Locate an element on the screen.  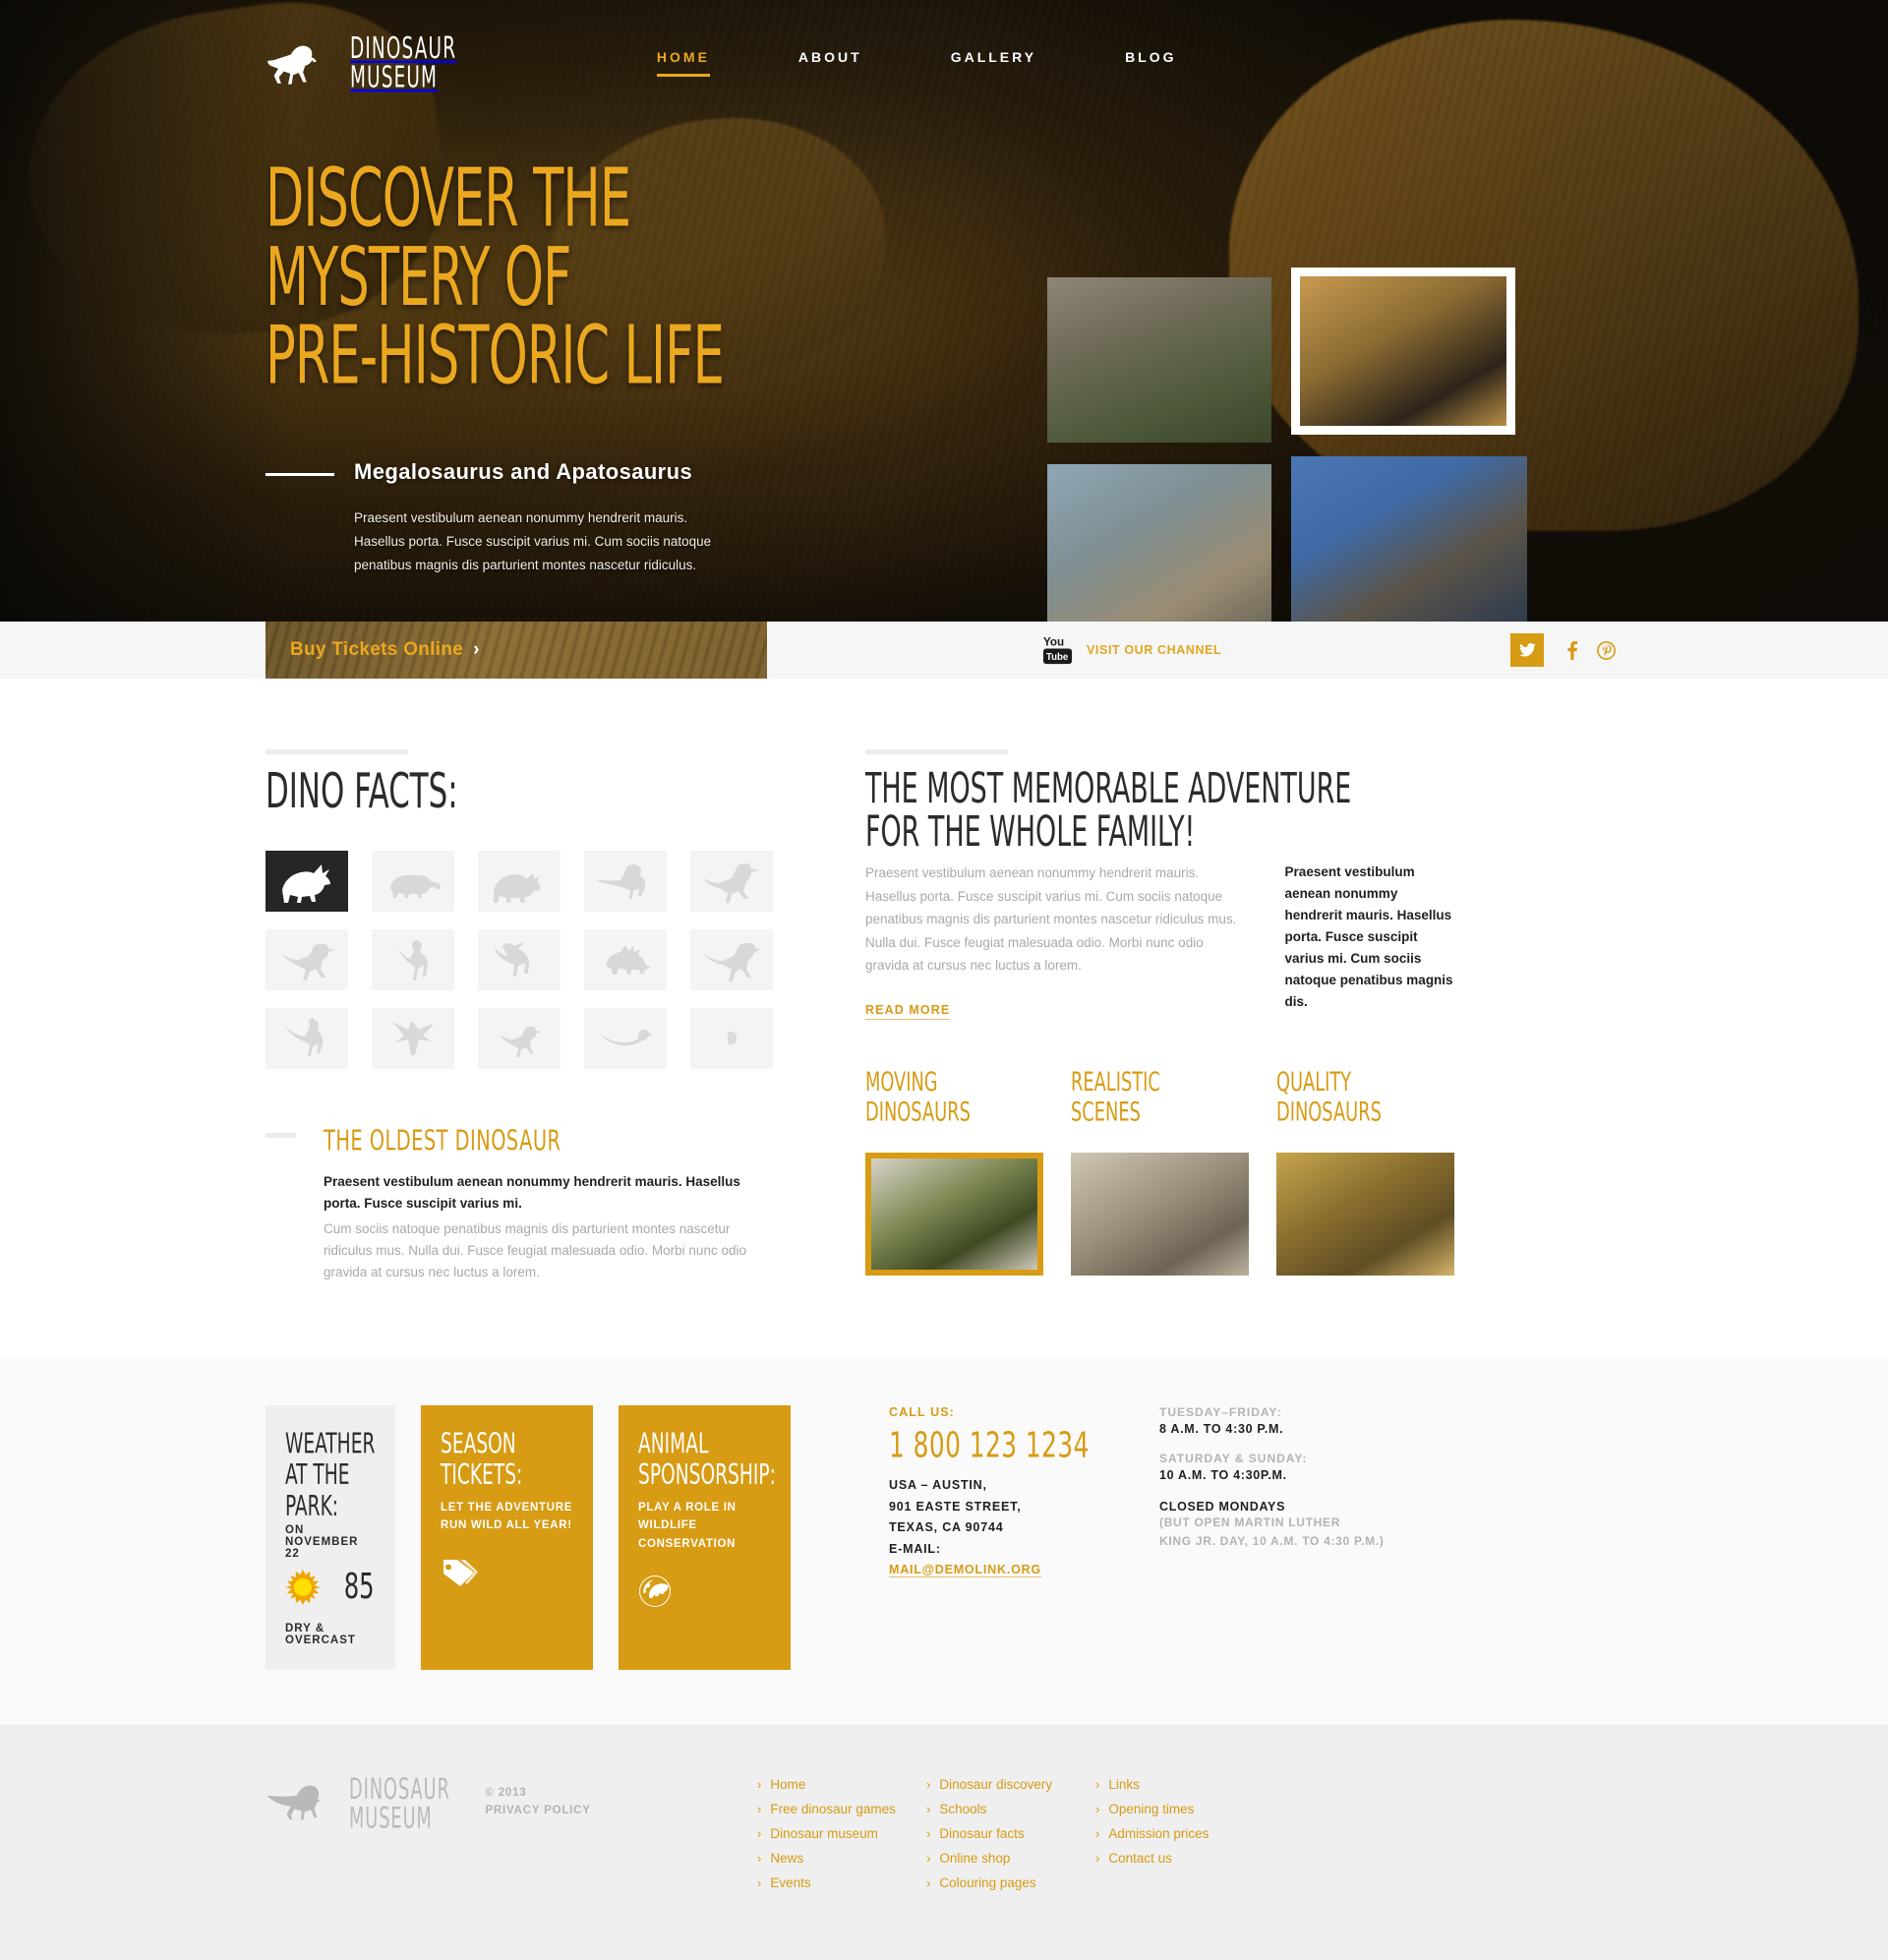
list-item: Dinosaur discovery is located at coordinates (1010, 1785).